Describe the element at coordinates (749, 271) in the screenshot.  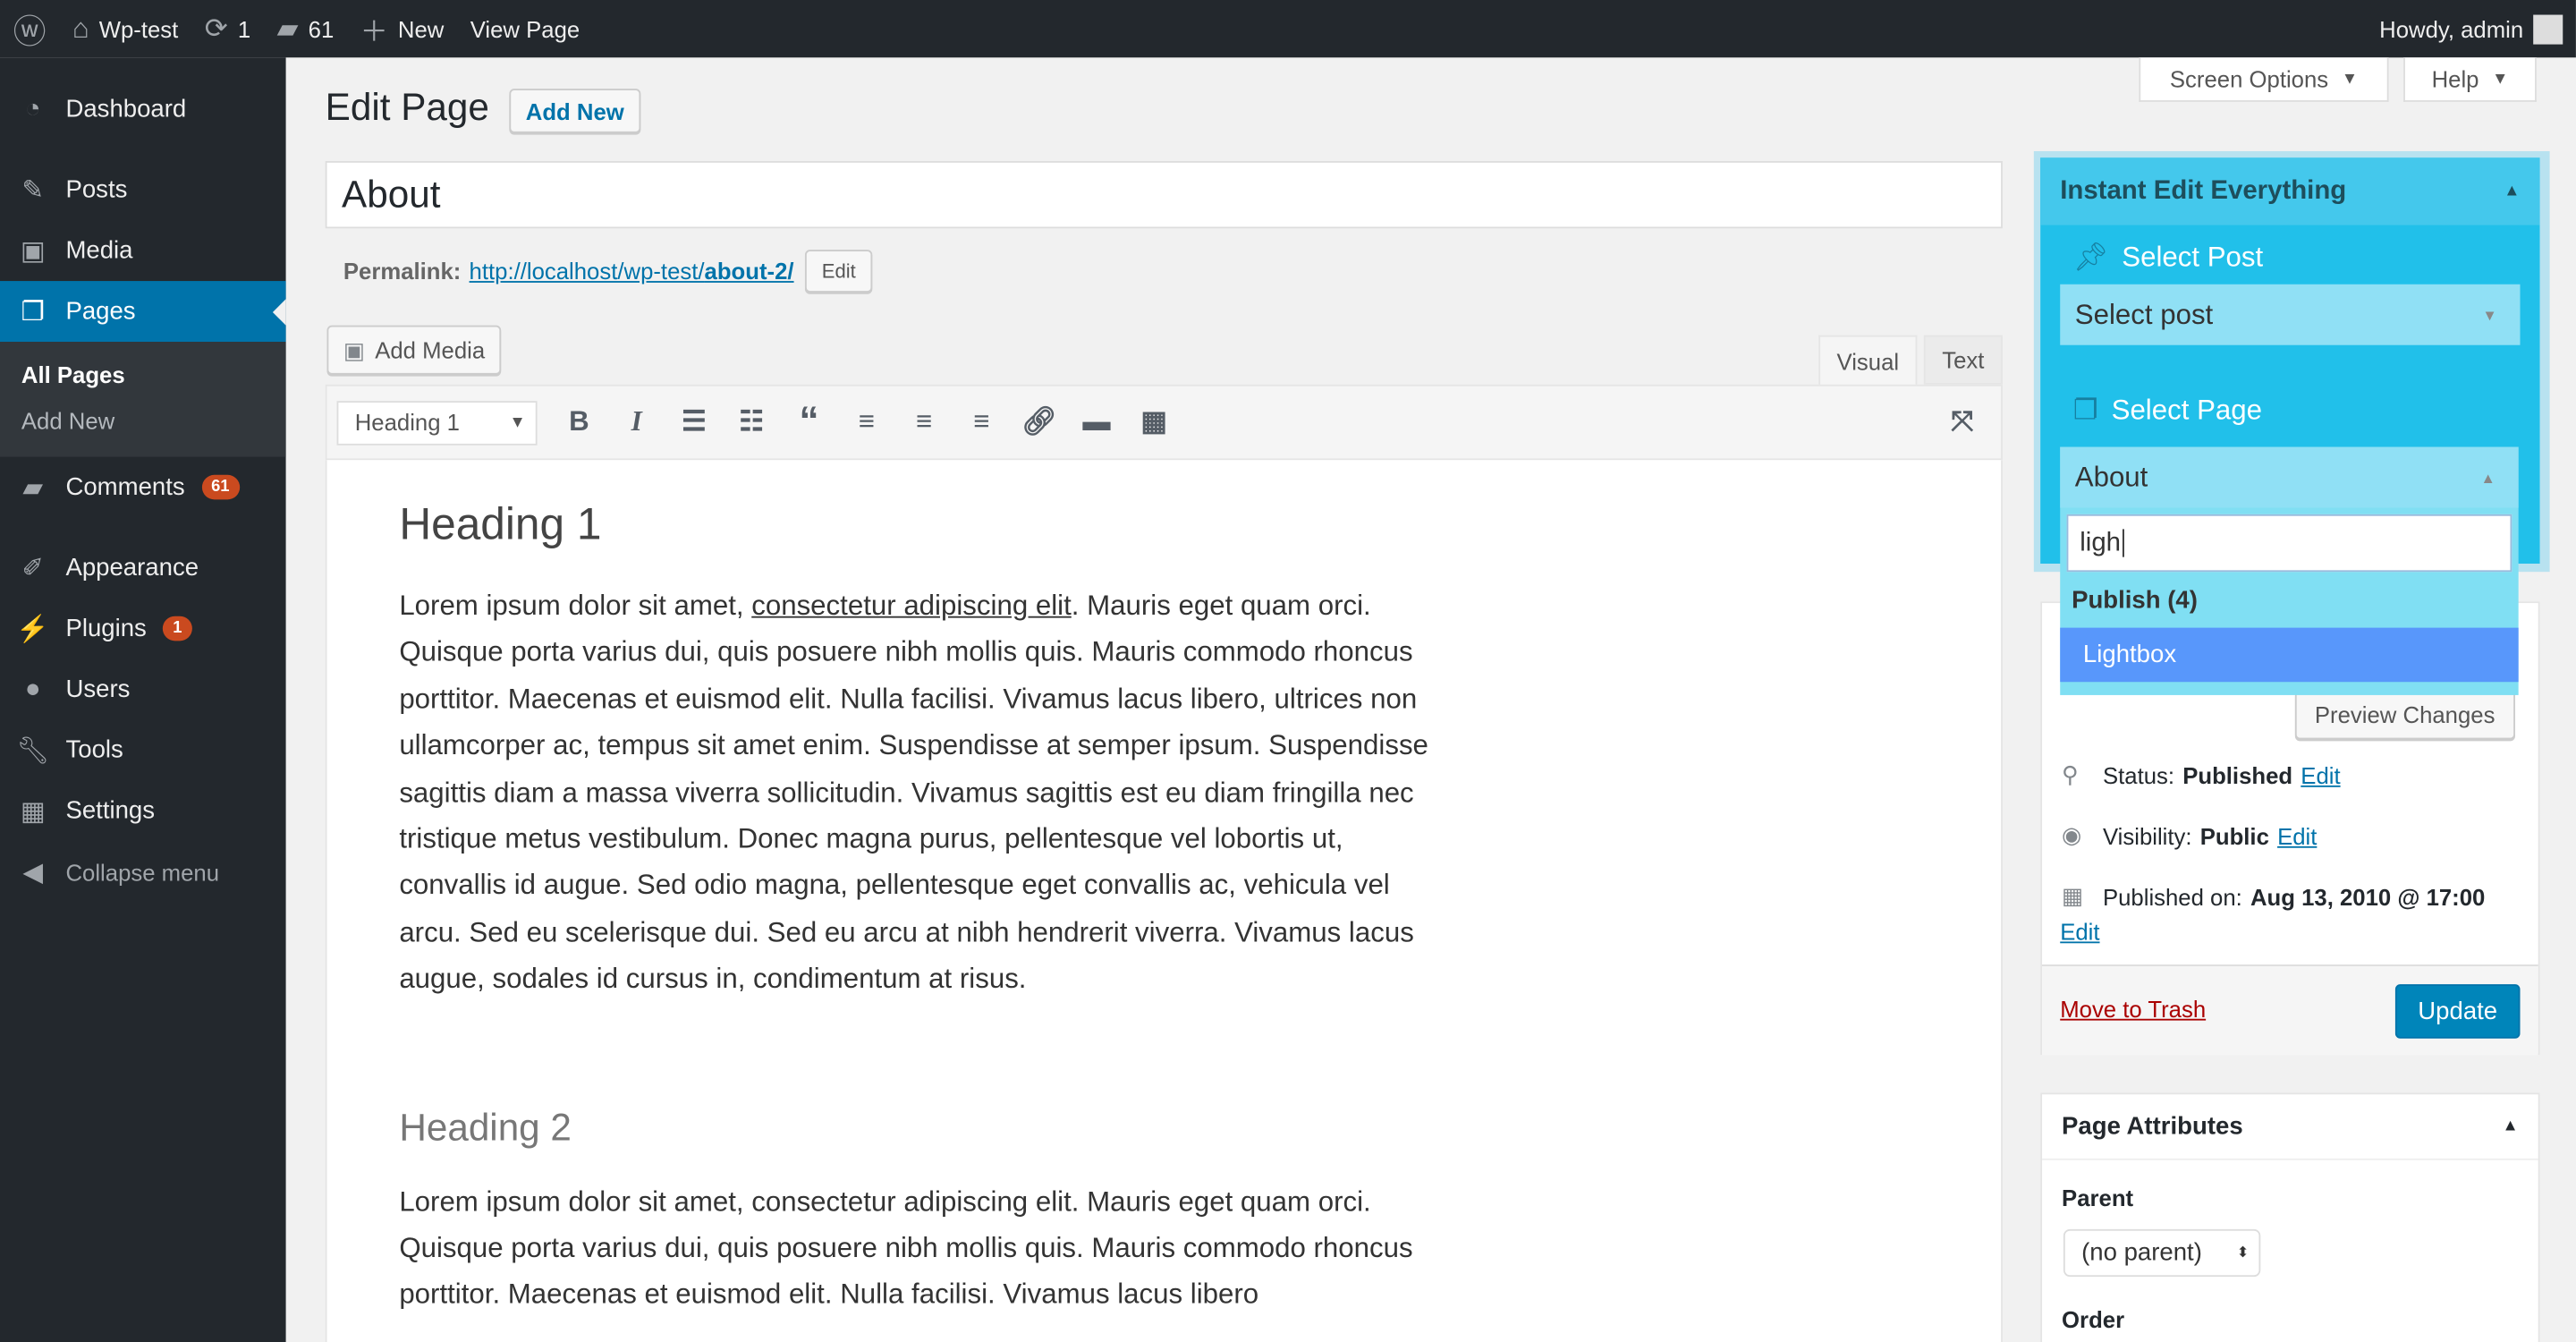
I see `slug: about-2/` at that location.